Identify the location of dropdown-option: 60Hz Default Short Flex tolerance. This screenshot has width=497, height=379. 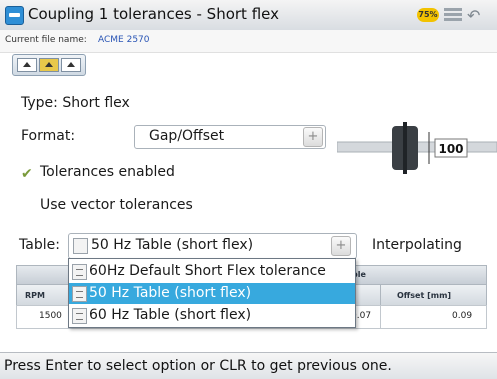
(212, 271).